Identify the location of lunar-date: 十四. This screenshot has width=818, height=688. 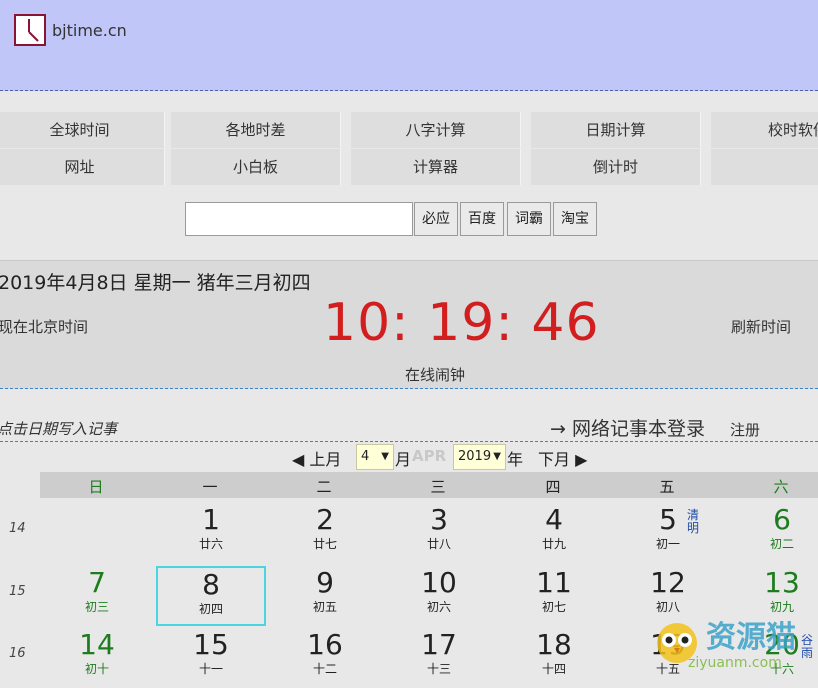
(553, 669).